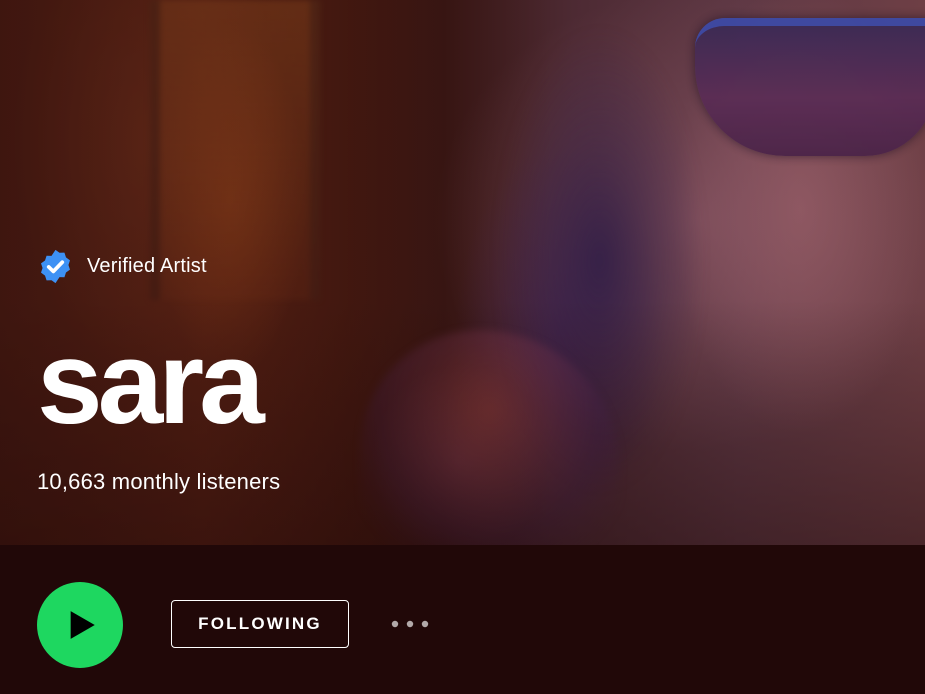 This screenshot has height=694, width=925. I want to click on monthly-listeners: 10,663 monthly listeners, so click(159, 481).